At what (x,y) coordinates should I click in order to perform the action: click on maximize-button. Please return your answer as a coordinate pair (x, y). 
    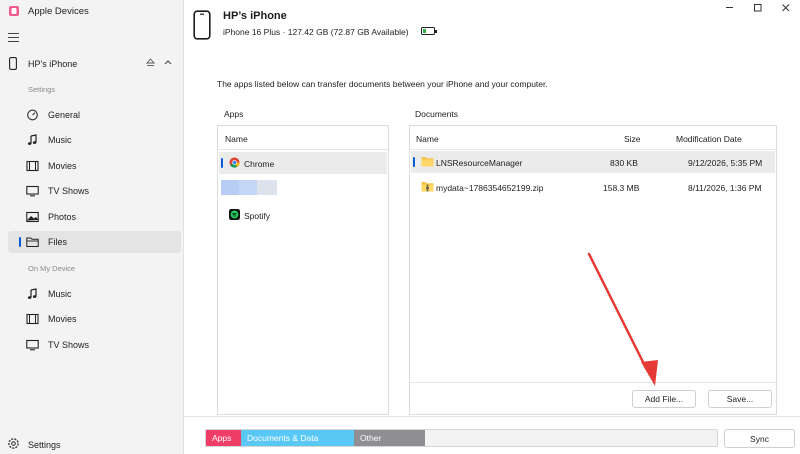
    Looking at the image, I should click on (758, 8).